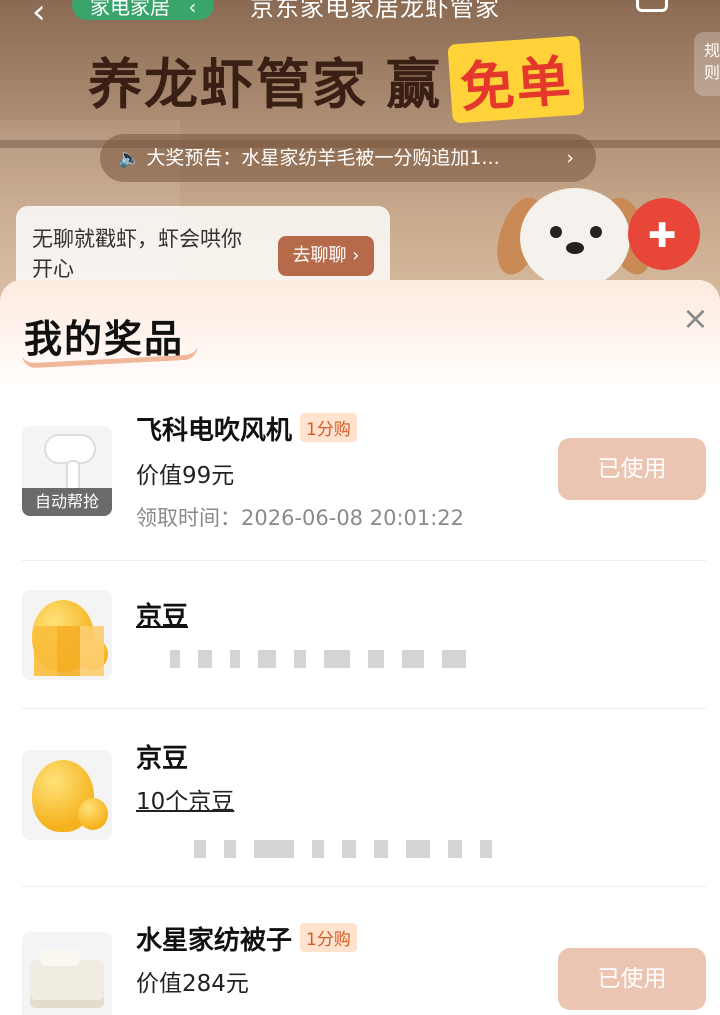 The image size is (720, 1015). Describe the element at coordinates (707, 64) in the screenshot. I see `rules-side-tab: 规则` at that location.